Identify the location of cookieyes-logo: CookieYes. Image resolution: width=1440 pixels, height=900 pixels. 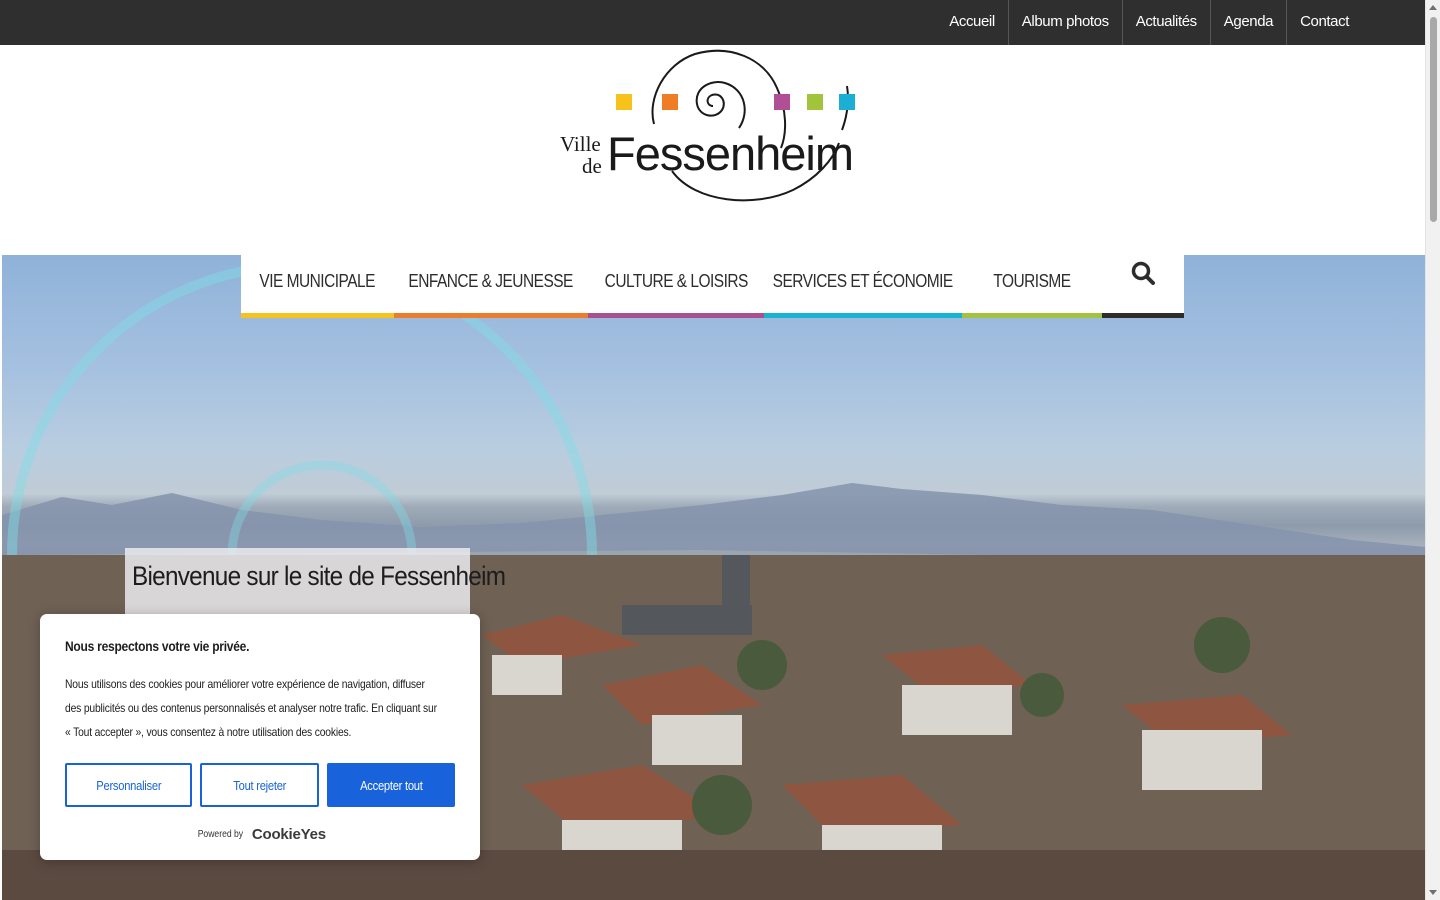
(289, 834).